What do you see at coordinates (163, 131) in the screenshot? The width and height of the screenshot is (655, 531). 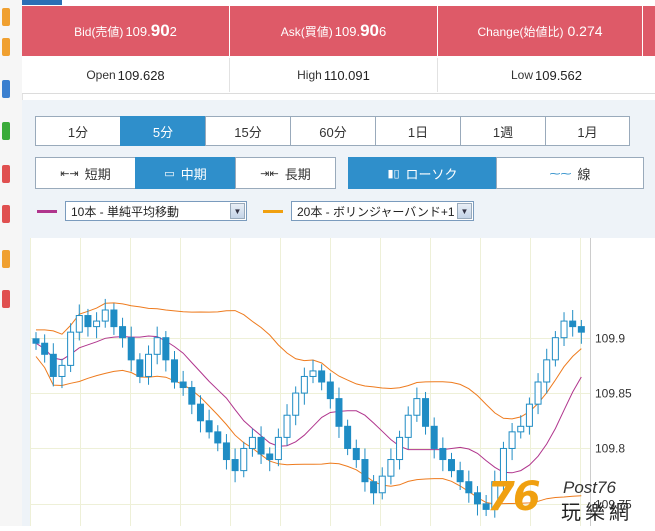 I see `tab-5min: 5分` at bounding box center [163, 131].